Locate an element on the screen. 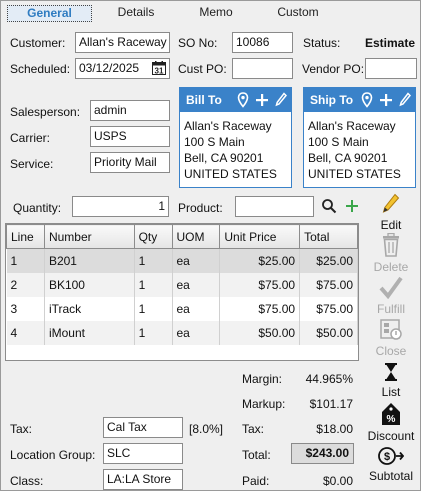  table-row: 1 B201 1 ea $25.00 $25.00 is located at coordinates (182, 260).